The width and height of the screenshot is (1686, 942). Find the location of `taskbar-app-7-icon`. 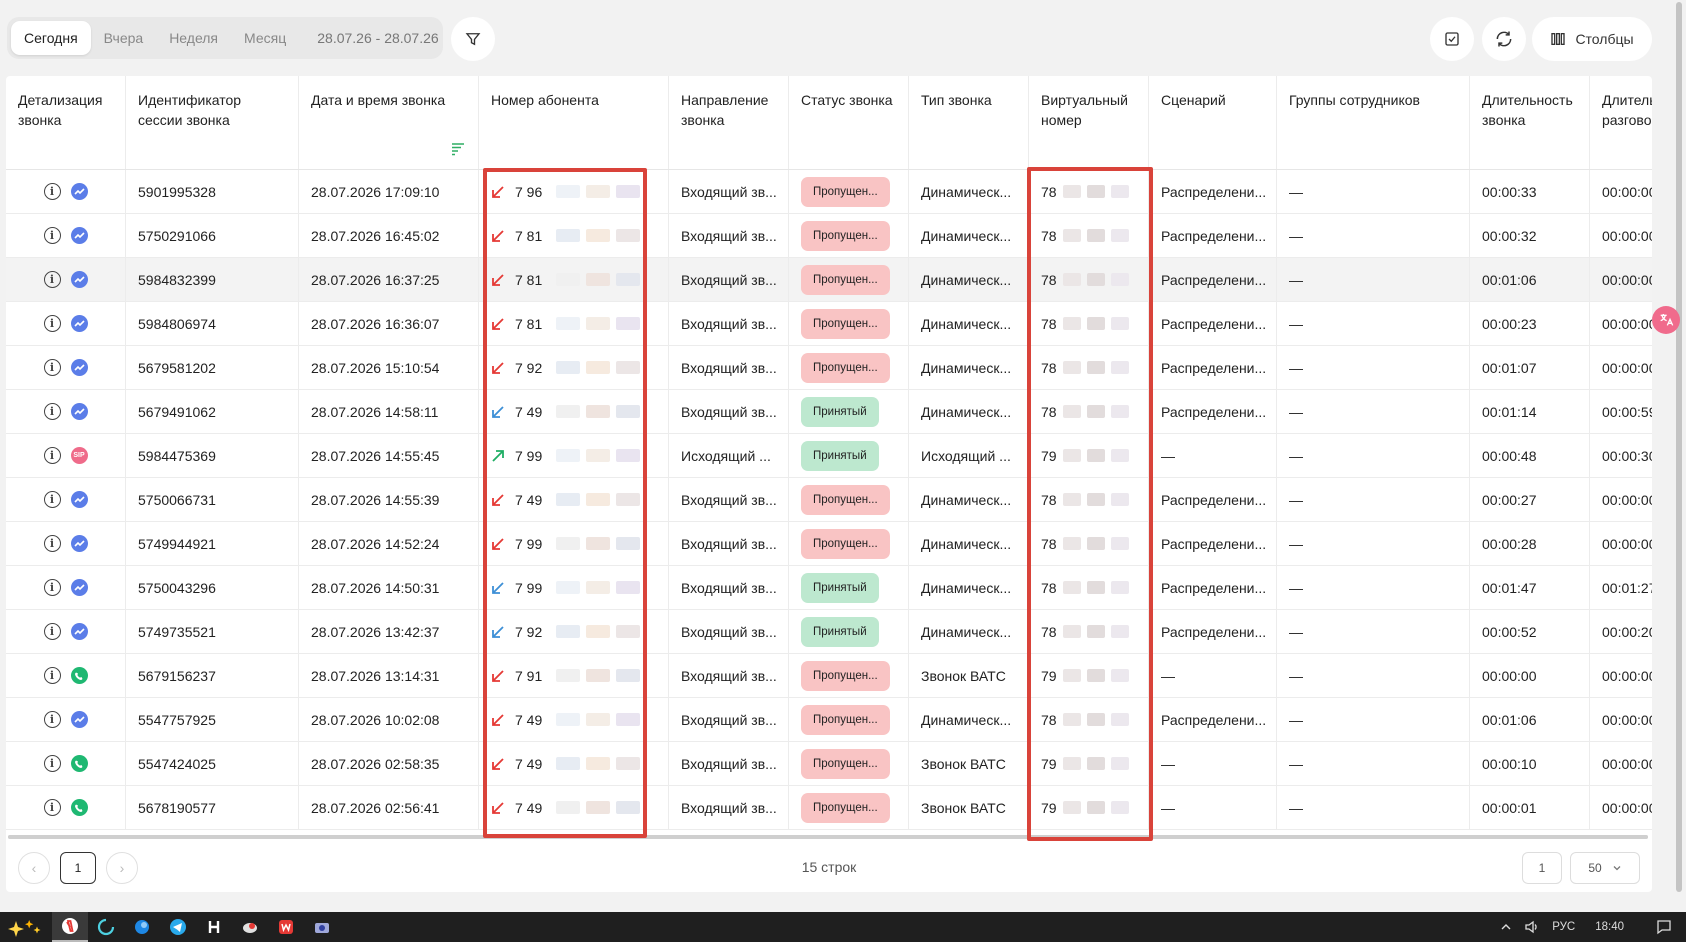

taskbar-app-7-icon is located at coordinates (286, 927).